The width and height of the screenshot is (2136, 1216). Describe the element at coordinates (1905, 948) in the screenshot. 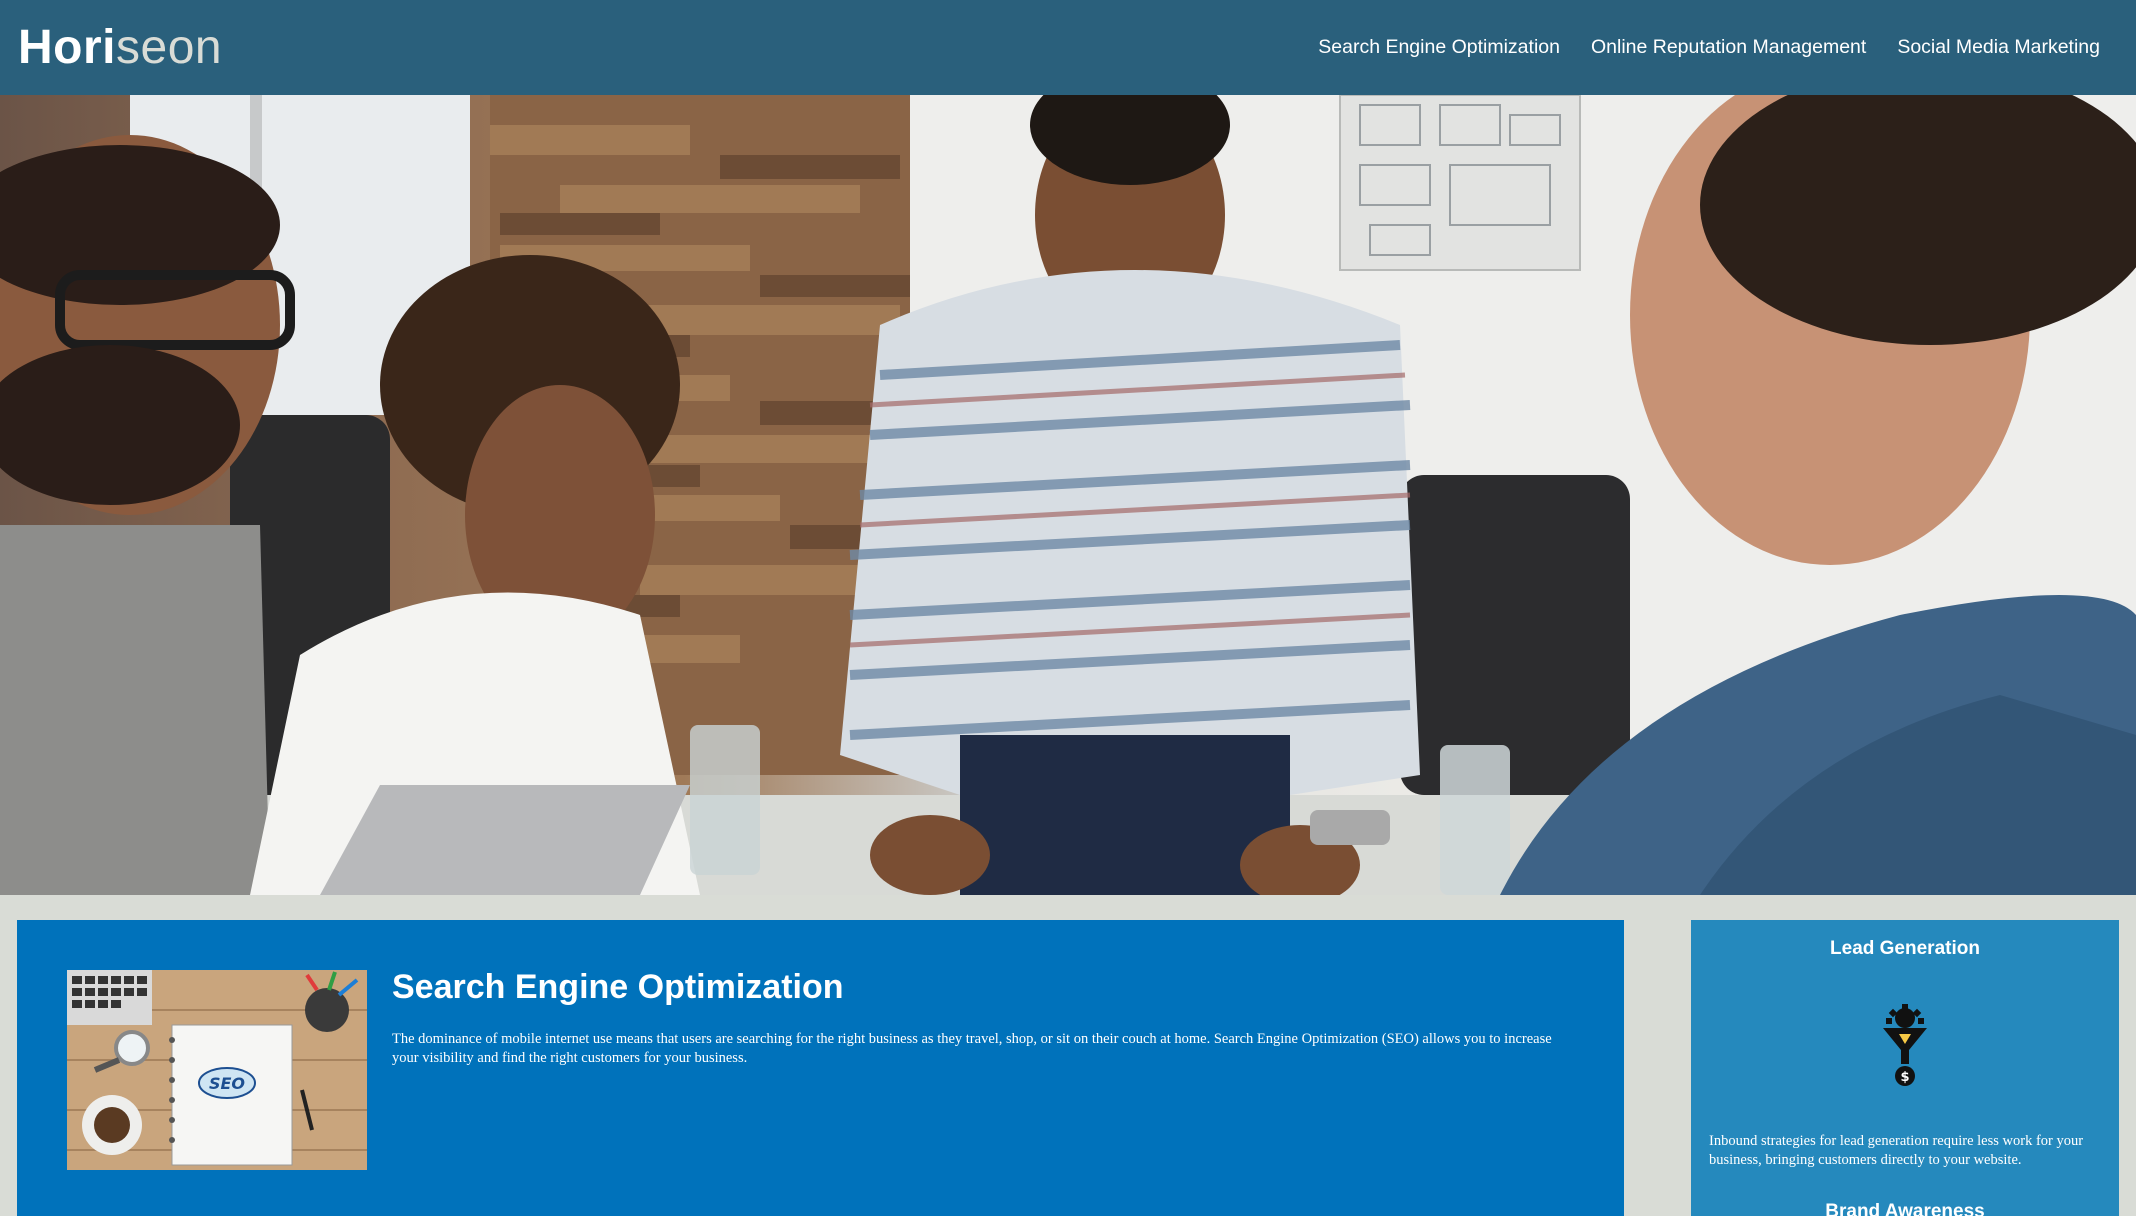

I see `lead-generation-title: Lead Generation` at that location.